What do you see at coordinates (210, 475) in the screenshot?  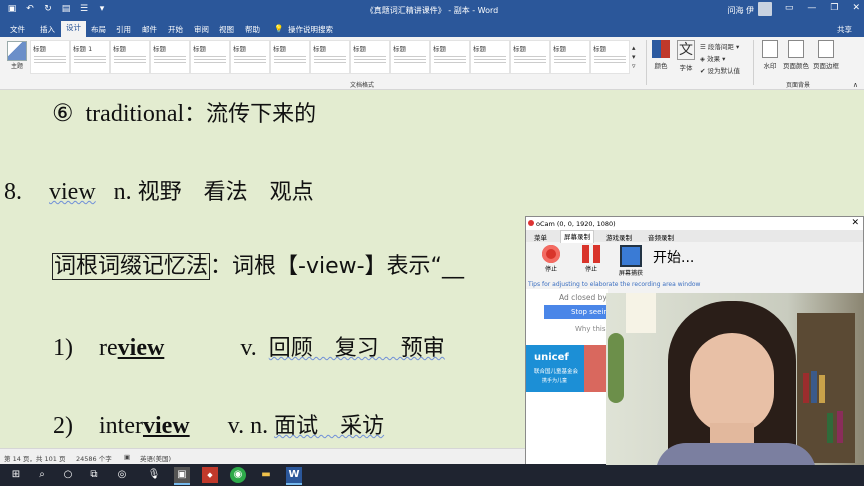 I see `red-app-icon: ◆` at bounding box center [210, 475].